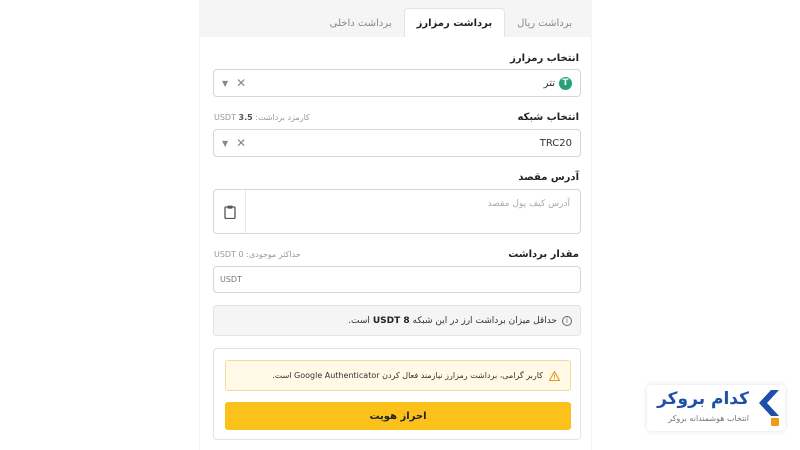 The image size is (800, 450). I want to click on tab-crypto-withdraw: برداشت رمزارز, so click(454, 23).